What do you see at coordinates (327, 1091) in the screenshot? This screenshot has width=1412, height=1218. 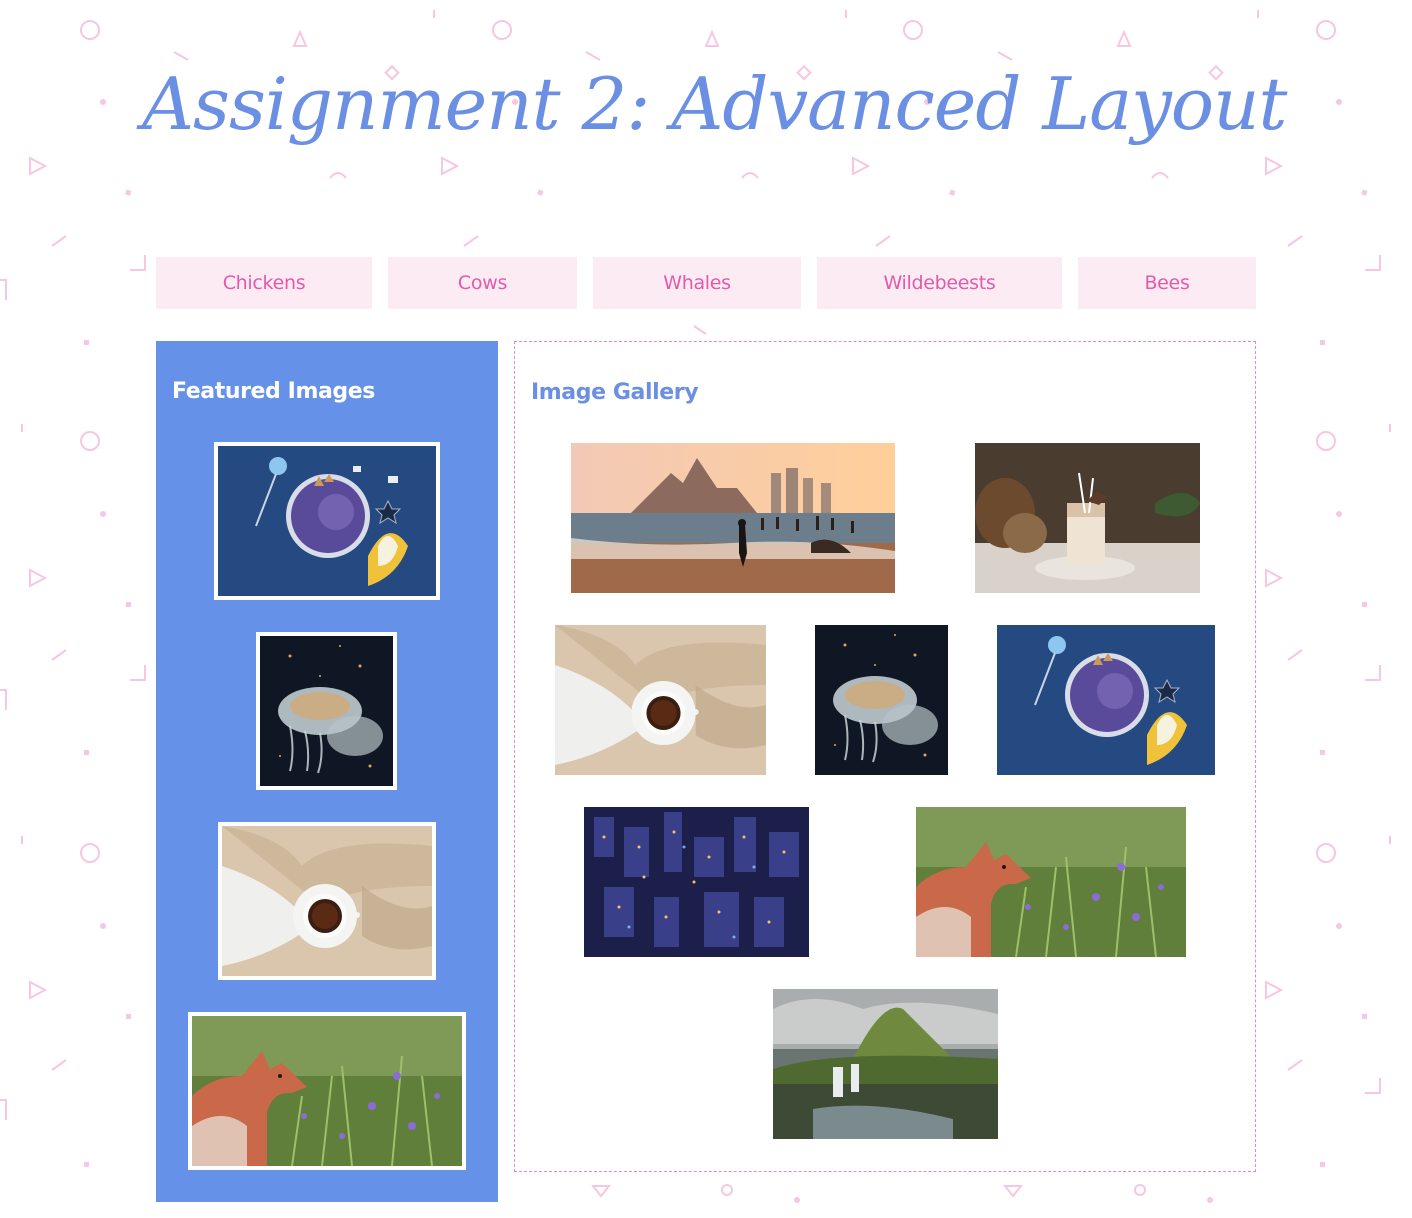 I see `featured-fox-image` at bounding box center [327, 1091].